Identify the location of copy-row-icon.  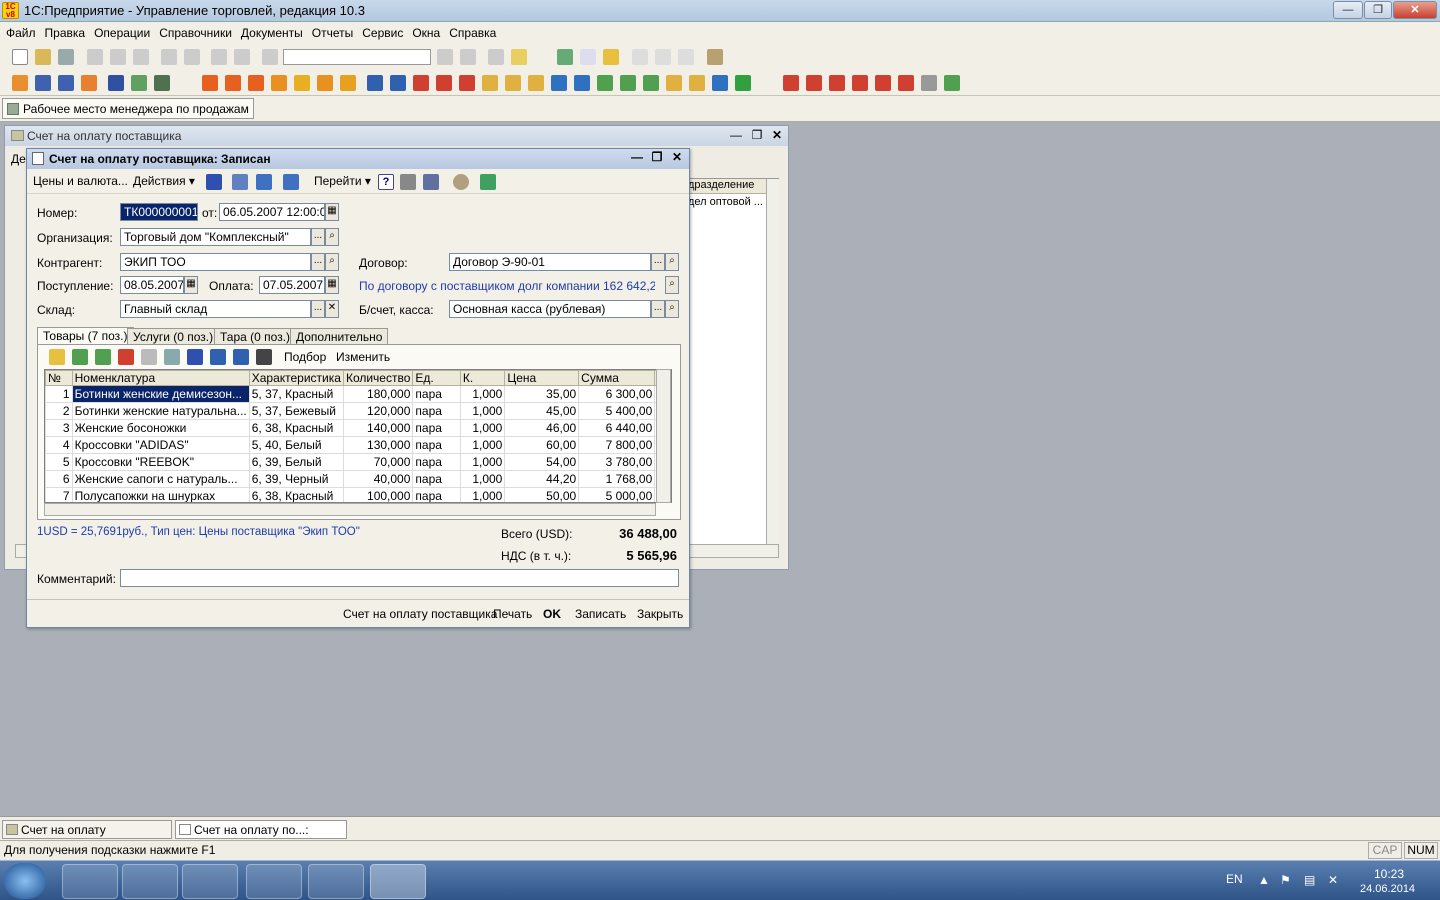
(80, 357).